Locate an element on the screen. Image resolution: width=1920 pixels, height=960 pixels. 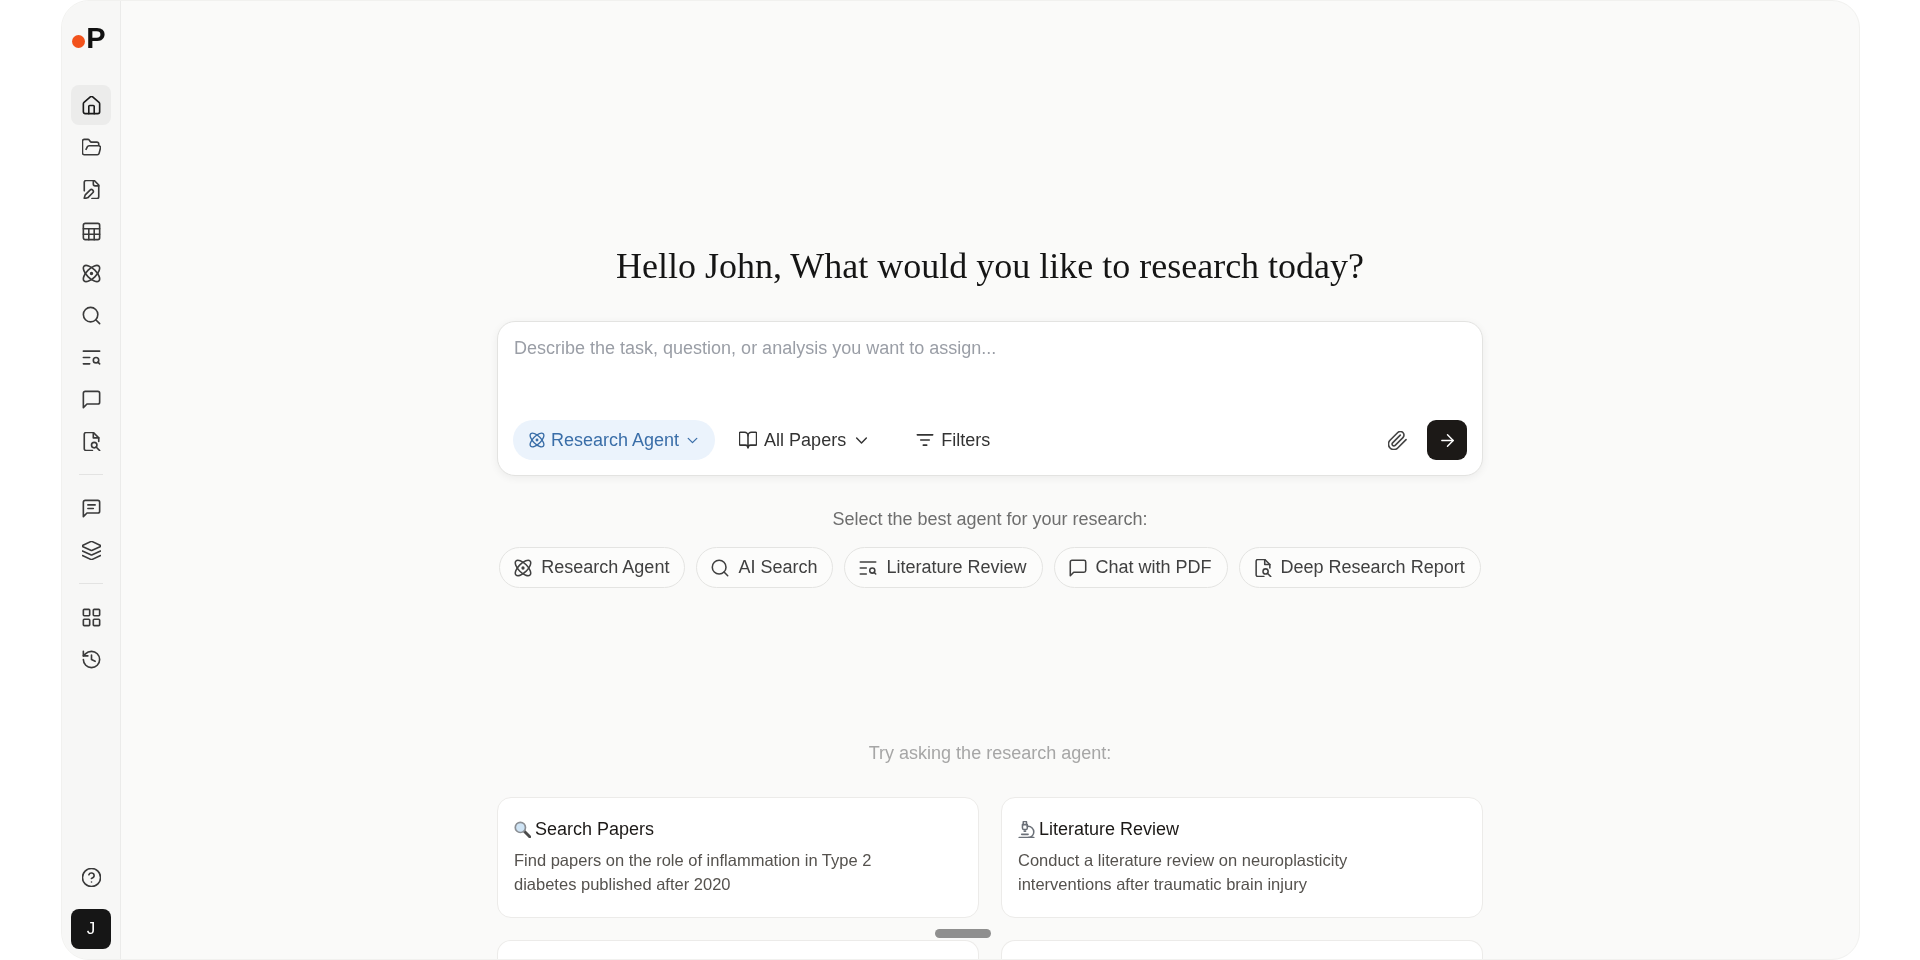
filters-button: Filters is located at coordinates (953, 440).